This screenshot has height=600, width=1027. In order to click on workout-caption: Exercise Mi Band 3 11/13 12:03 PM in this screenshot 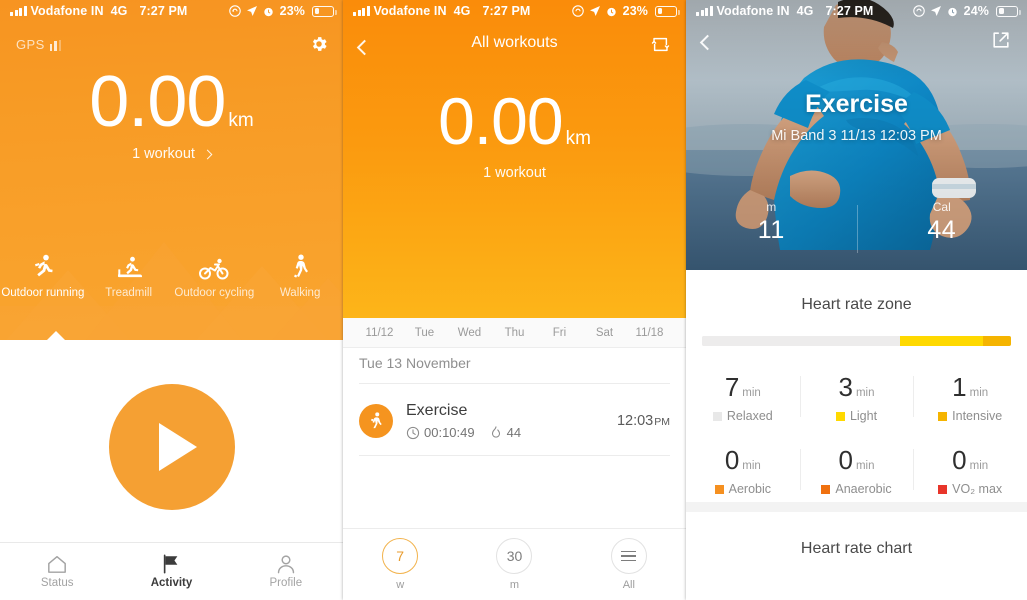, I will do `click(856, 117)`.